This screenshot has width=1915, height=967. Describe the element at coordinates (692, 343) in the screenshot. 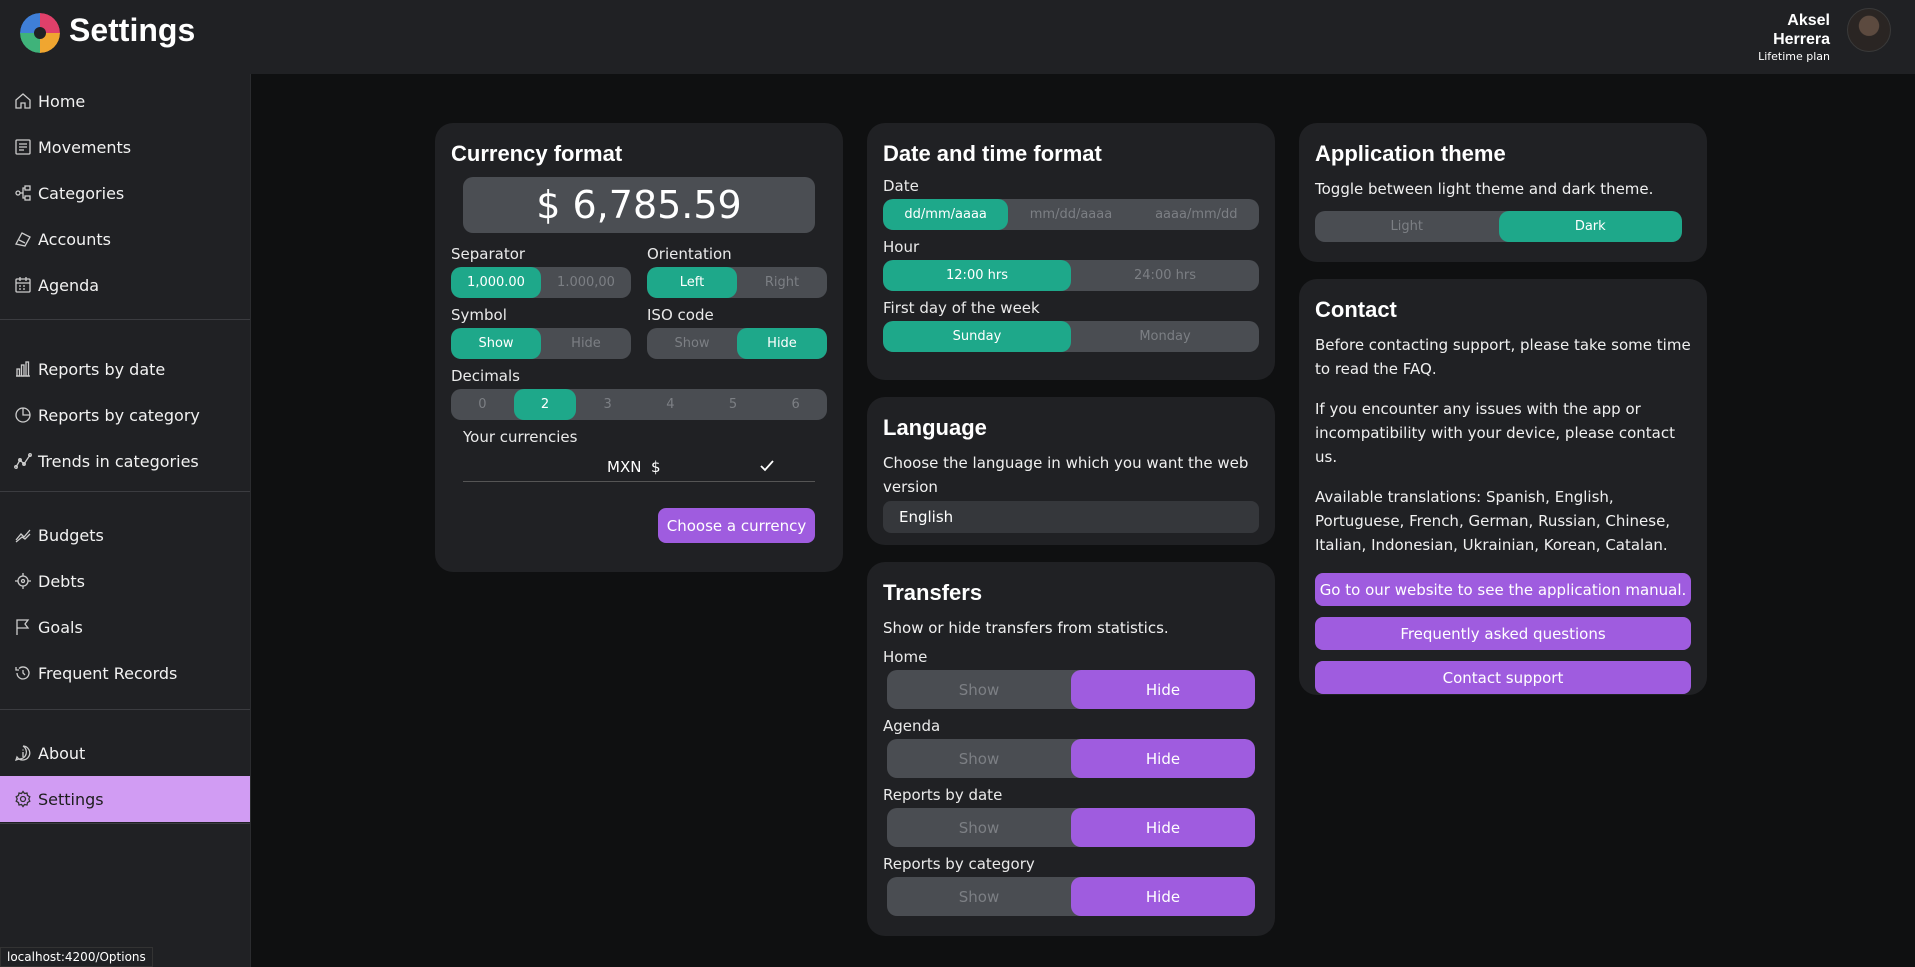

I see `iso-option-show: Show` at that location.